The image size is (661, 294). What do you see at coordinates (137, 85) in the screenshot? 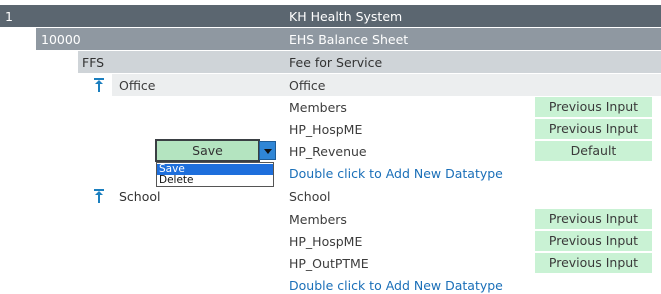
I see `group-label-office: Office` at bounding box center [137, 85].